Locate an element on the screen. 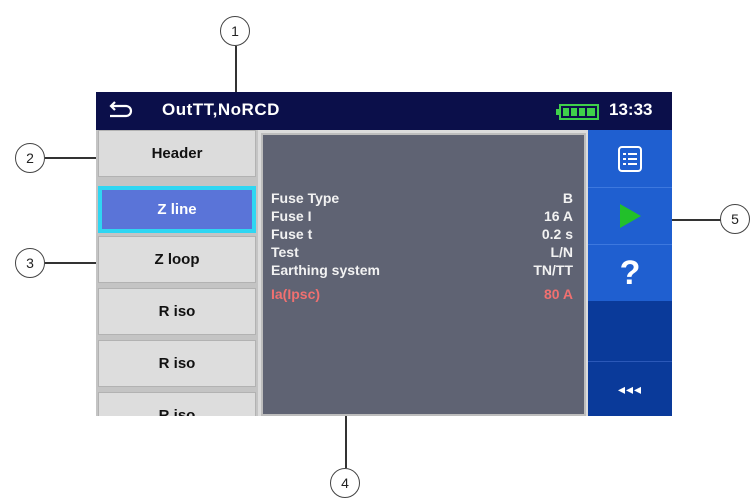  parameter-row-fuse-t: Fuse t 0.2 s is located at coordinates (422, 235).